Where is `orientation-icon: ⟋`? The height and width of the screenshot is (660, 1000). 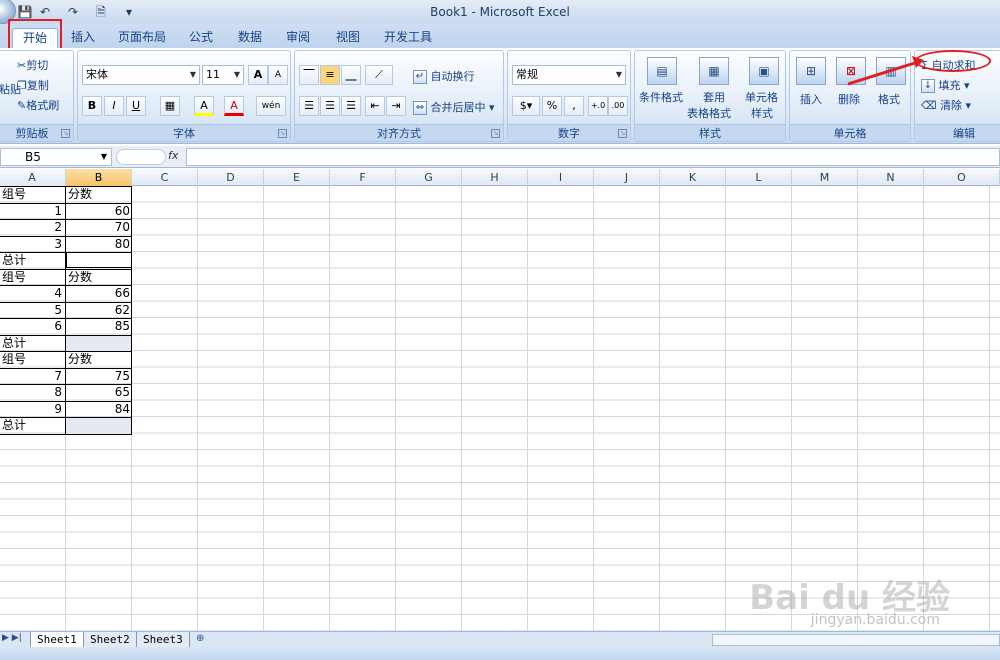 orientation-icon: ⟋ is located at coordinates (379, 75).